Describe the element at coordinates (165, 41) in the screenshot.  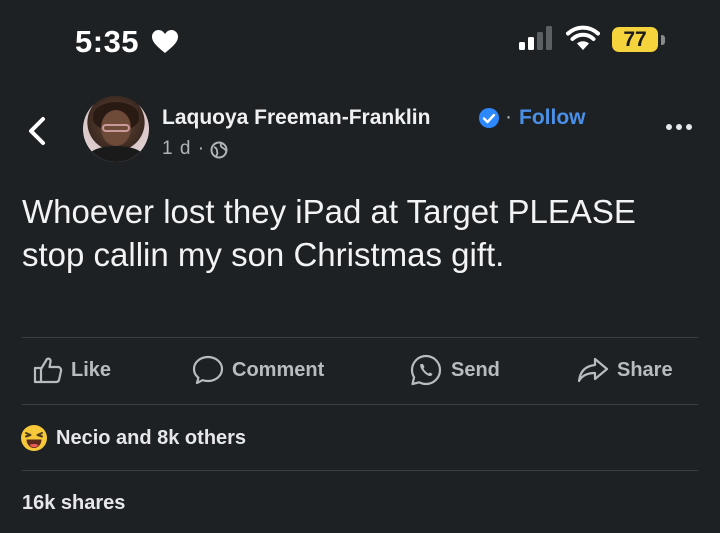
I see `heart-icon` at that location.